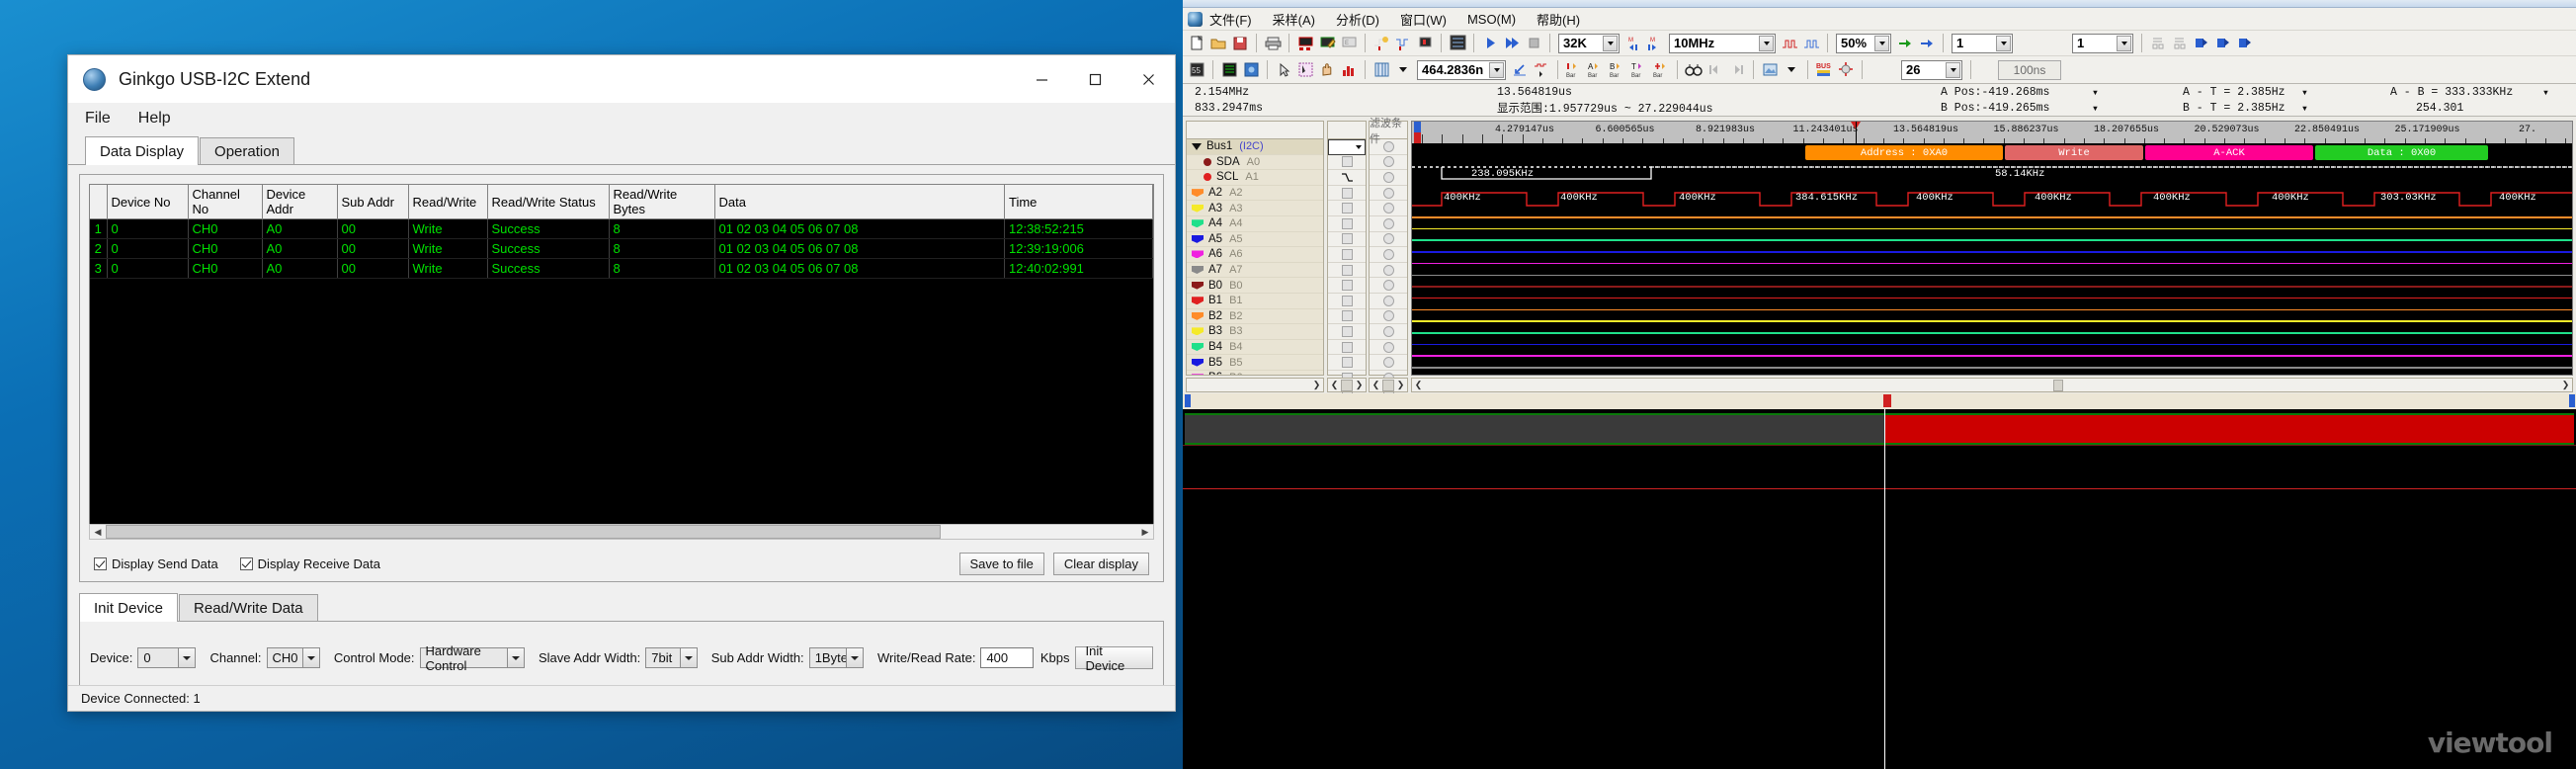 The image size is (2576, 769). I want to click on control-mode-select: Hardware Control, so click(472, 658).